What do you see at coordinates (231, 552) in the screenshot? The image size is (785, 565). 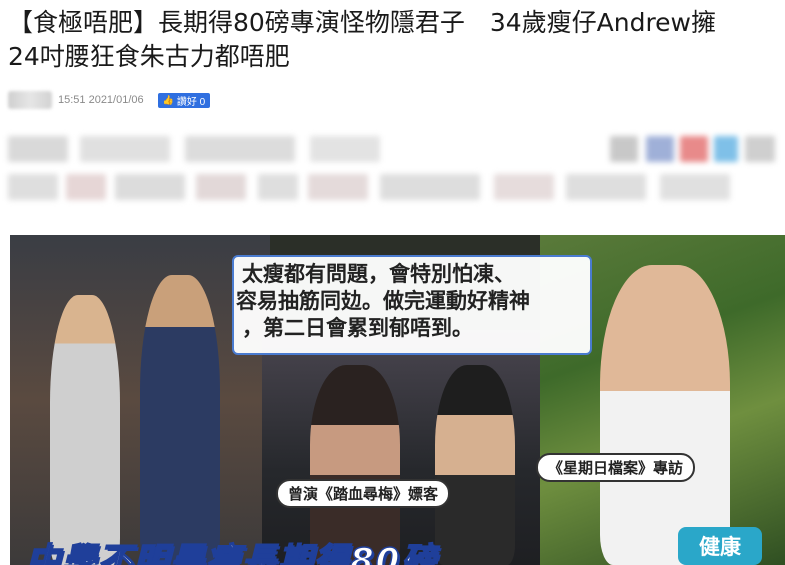 I see `headline-banner: 中學不明暴瘦長期得80磅` at bounding box center [231, 552].